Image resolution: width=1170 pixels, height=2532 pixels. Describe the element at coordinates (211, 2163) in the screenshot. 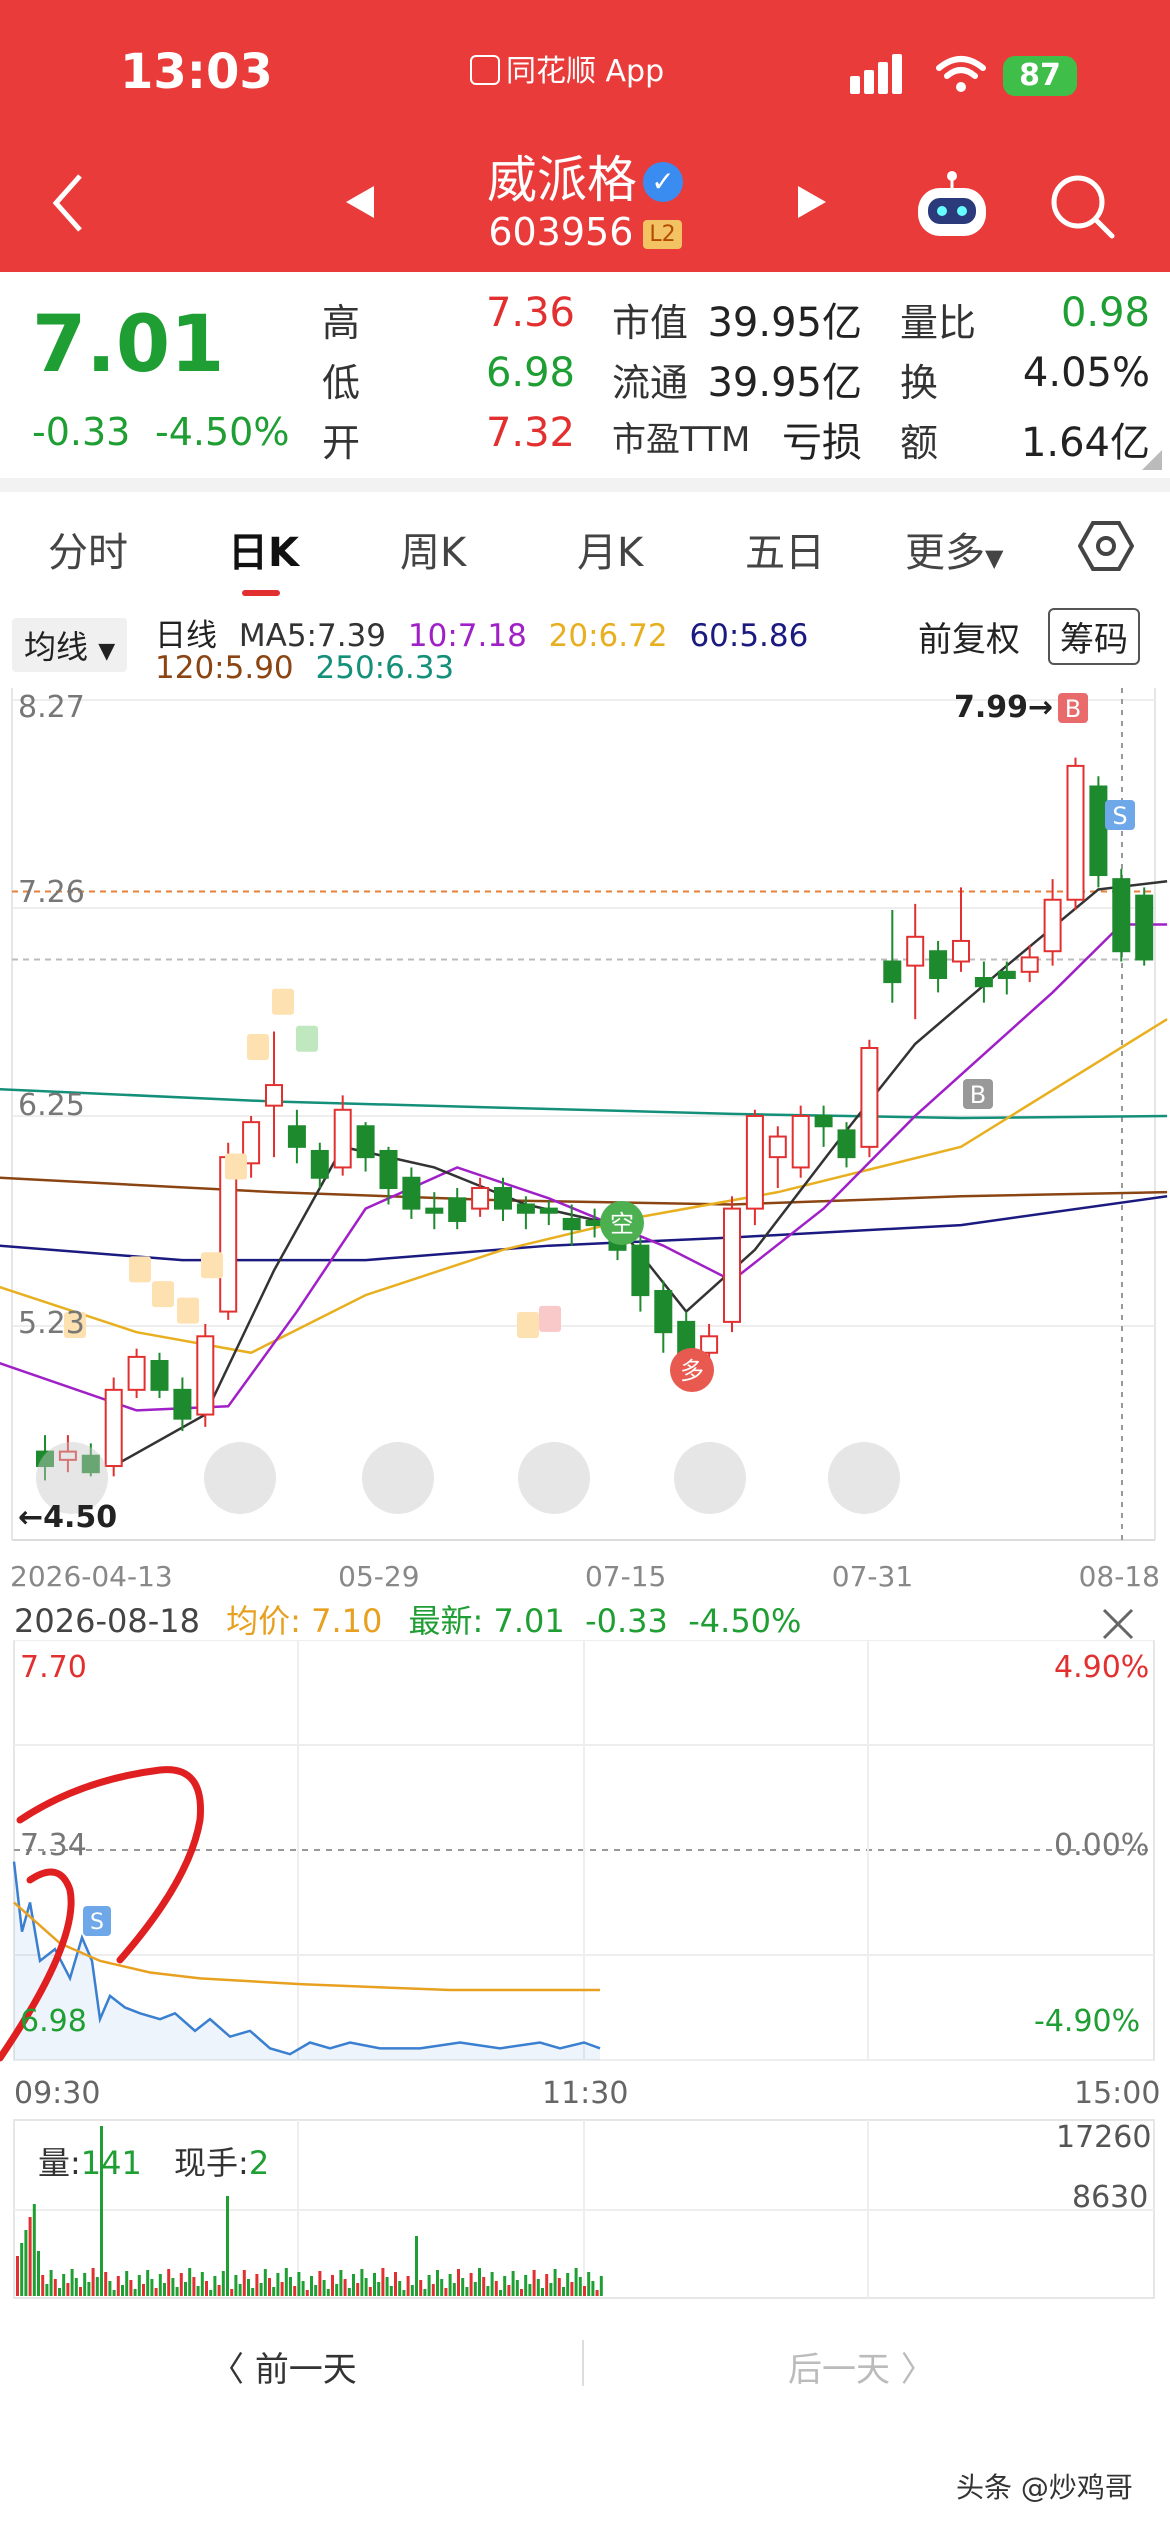

I see `cur-hand-label: 现手:` at that location.